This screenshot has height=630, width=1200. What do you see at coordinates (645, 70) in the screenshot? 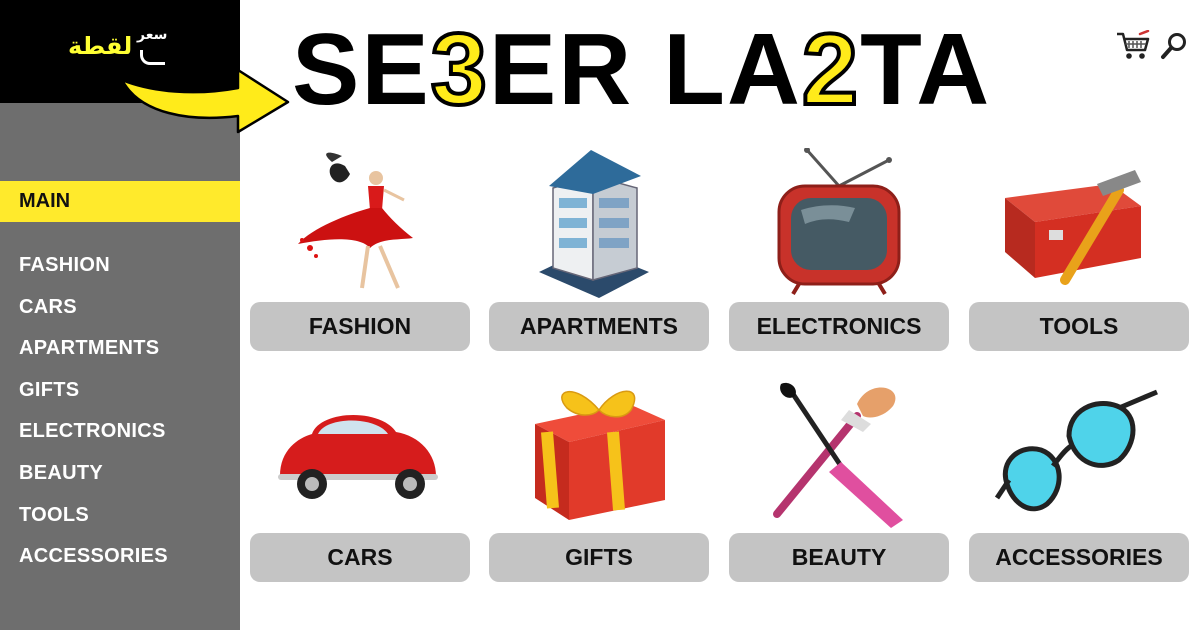
I see `title-part: ER LA` at bounding box center [645, 70].